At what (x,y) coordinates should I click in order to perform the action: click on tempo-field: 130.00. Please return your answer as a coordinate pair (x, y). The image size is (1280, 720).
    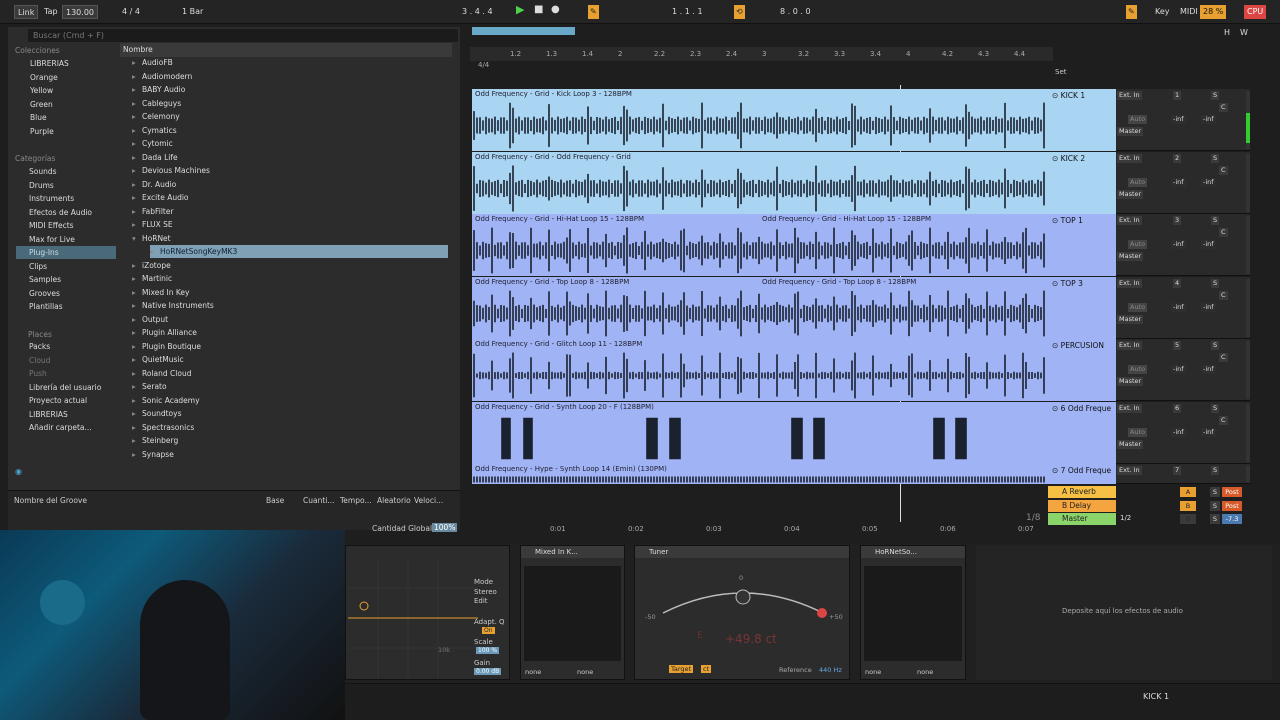
    Looking at the image, I should click on (80, 12).